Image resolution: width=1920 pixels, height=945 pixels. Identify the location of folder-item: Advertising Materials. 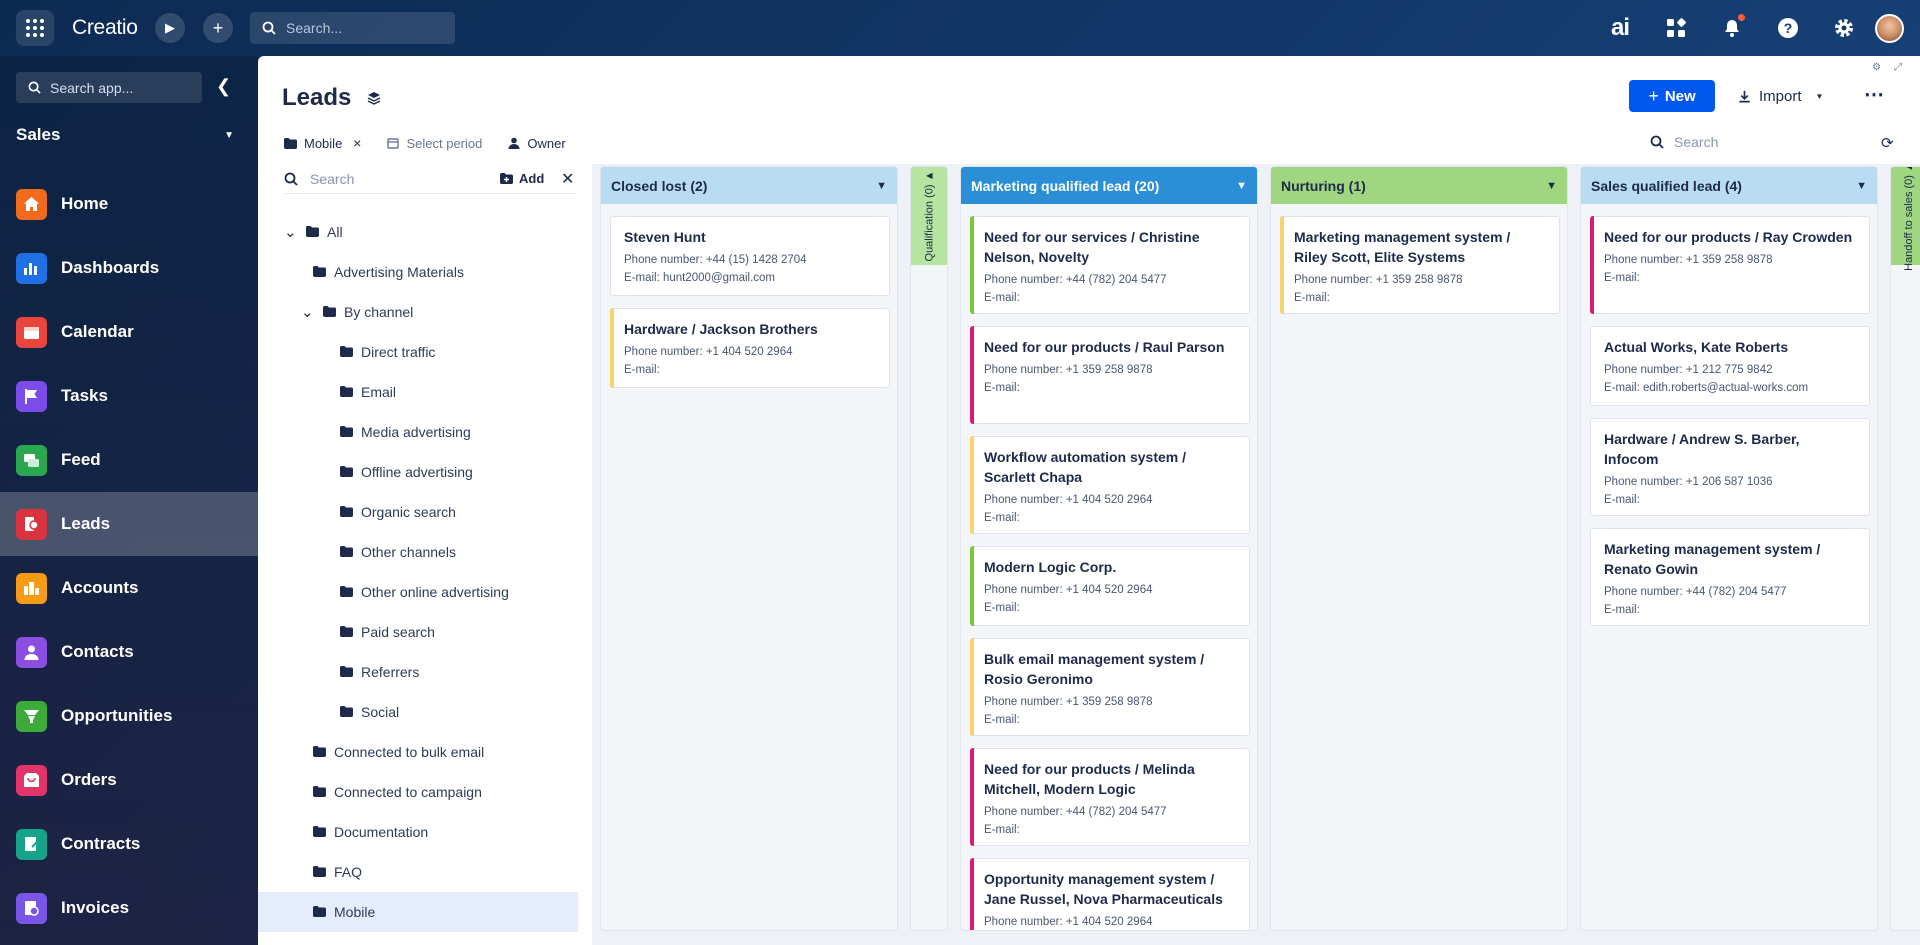
(418, 272).